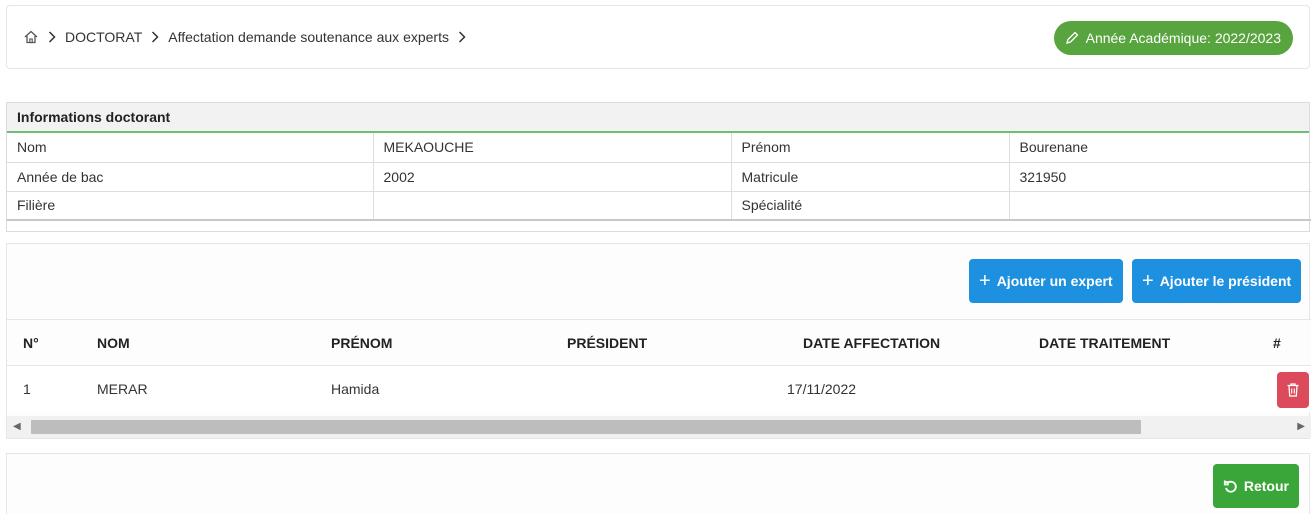  I want to click on cell-num: 1, so click(27, 389).